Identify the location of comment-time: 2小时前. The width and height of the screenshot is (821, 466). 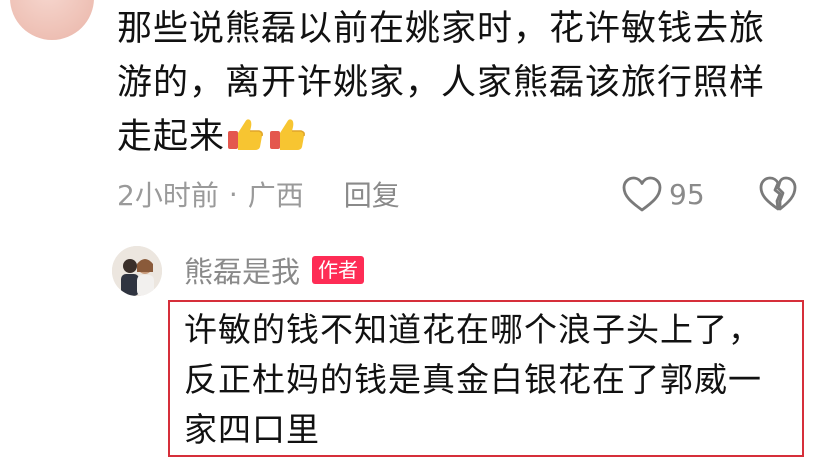
(168, 195).